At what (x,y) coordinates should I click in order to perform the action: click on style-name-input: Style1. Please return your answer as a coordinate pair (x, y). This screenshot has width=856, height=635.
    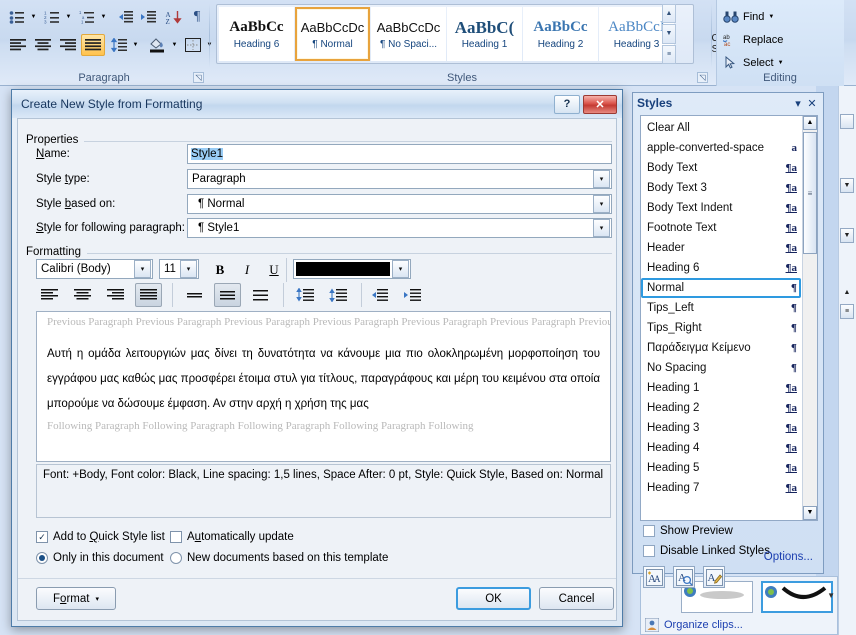
    Looking at the image, I should click on (399, 154).